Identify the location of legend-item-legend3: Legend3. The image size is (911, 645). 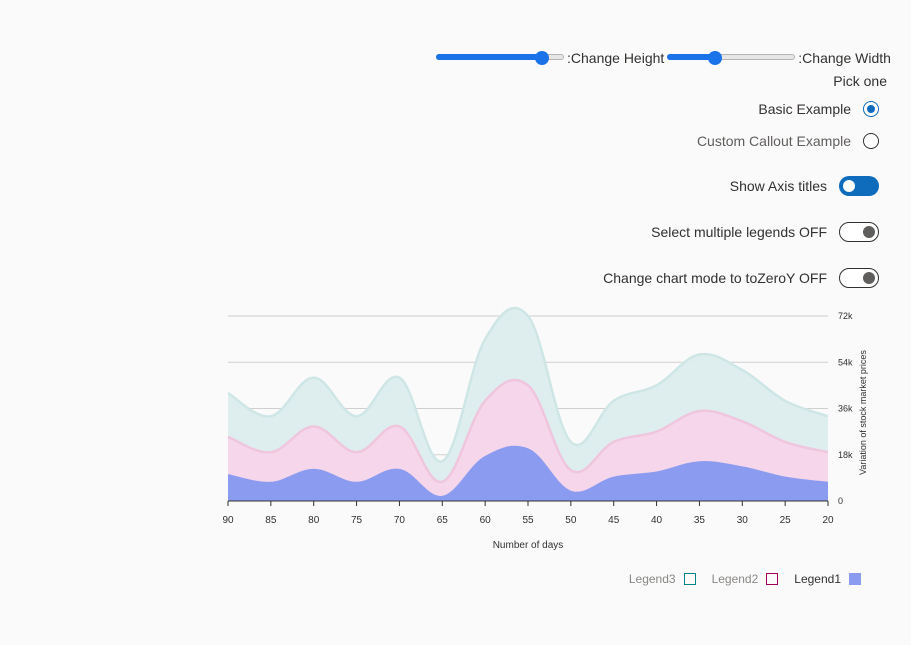
(662, 579).